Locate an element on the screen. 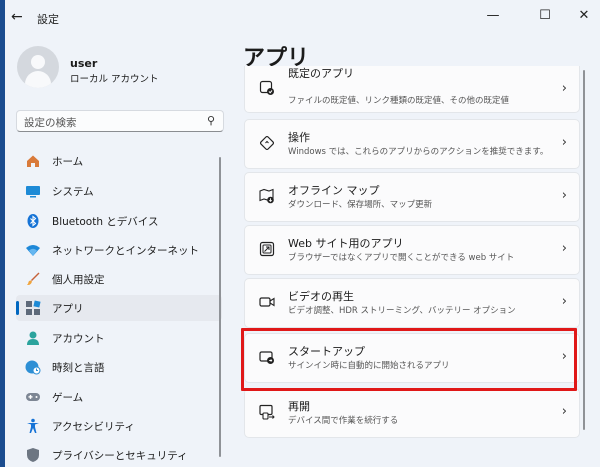  sidebar-scrollbar is located at coordinates (220, 307).